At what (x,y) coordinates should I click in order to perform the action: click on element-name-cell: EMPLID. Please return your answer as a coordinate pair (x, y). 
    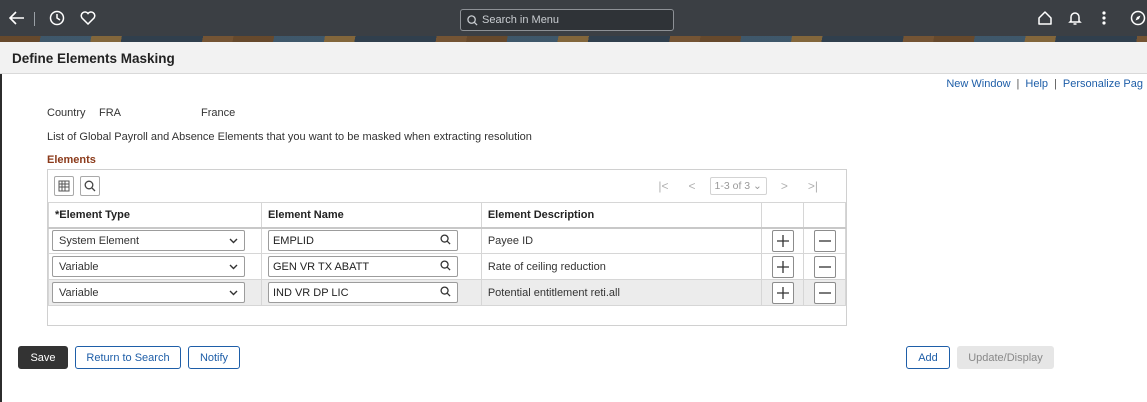
    Looking at the image, I should click on (371, 240).